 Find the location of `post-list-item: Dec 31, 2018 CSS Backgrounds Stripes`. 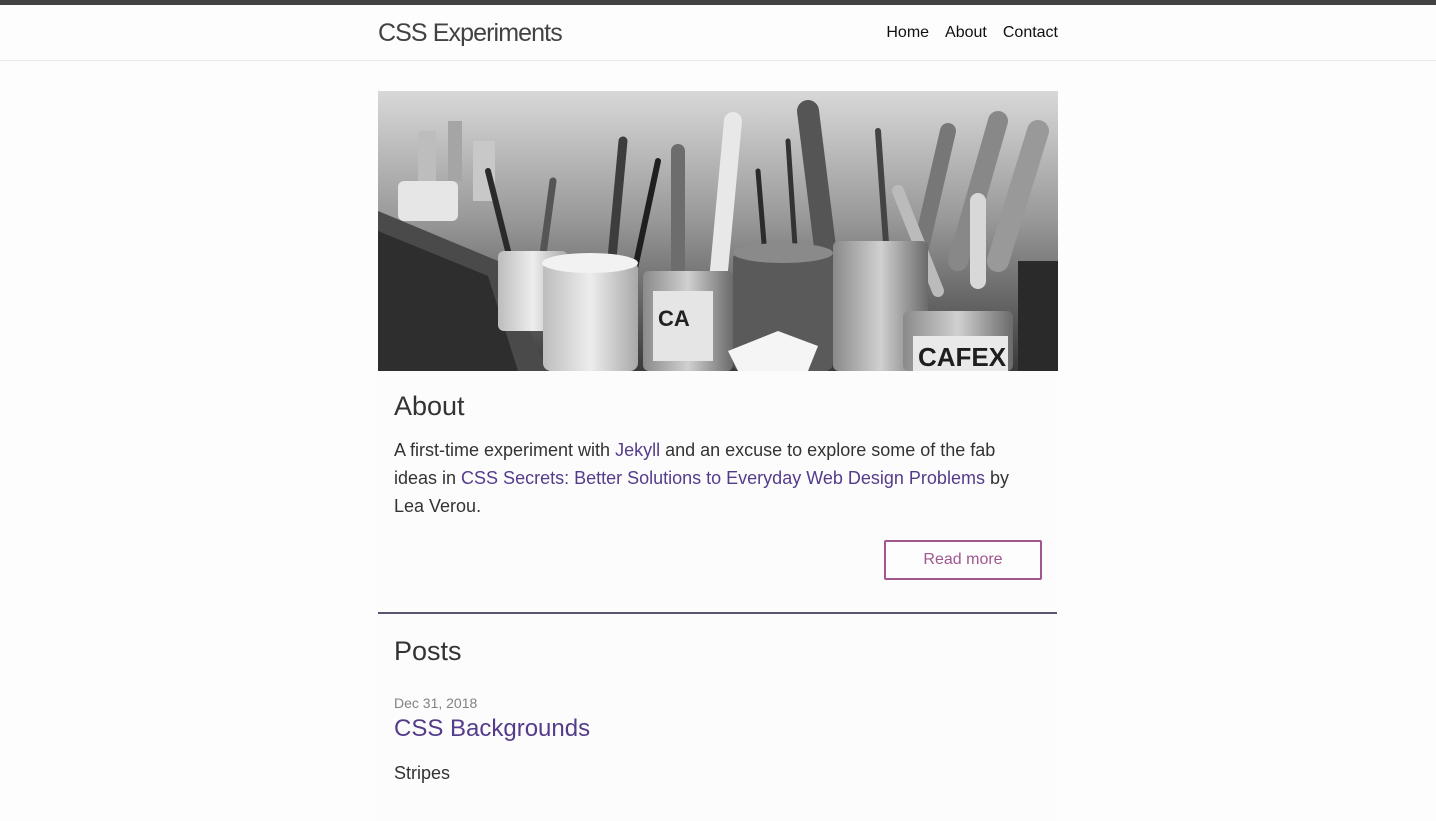

post-list-item: Dec 31, 2018 CSS Backgrounds Stripes is located at coordinates (718, 739).